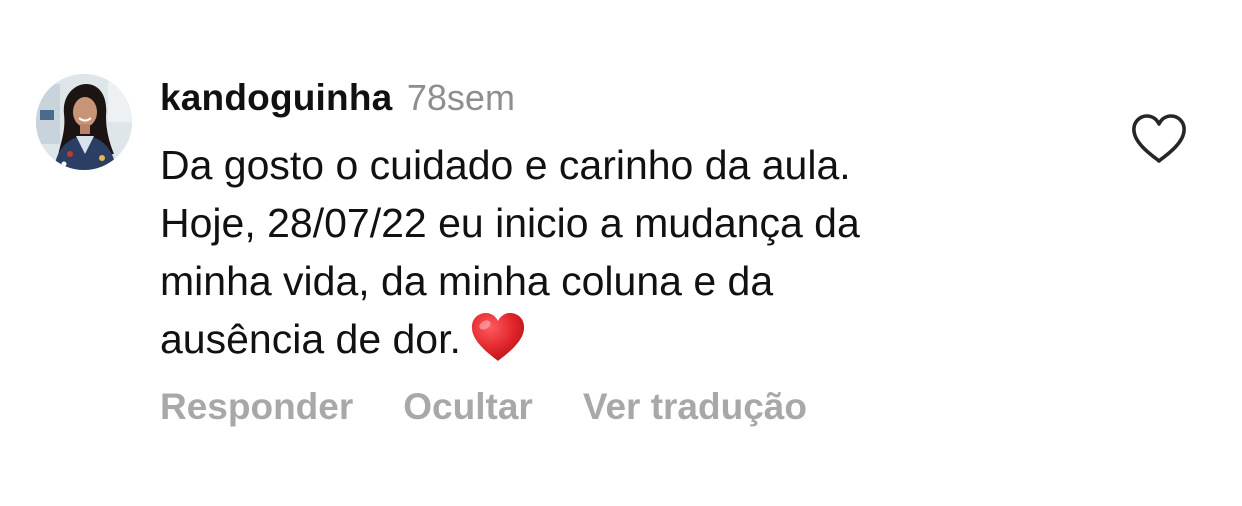 The height and width of the screenshot is (506, 1242). Describe the element at coordinates (276, 97) in the screenshot. I see `username: kandoguinha` at that location.